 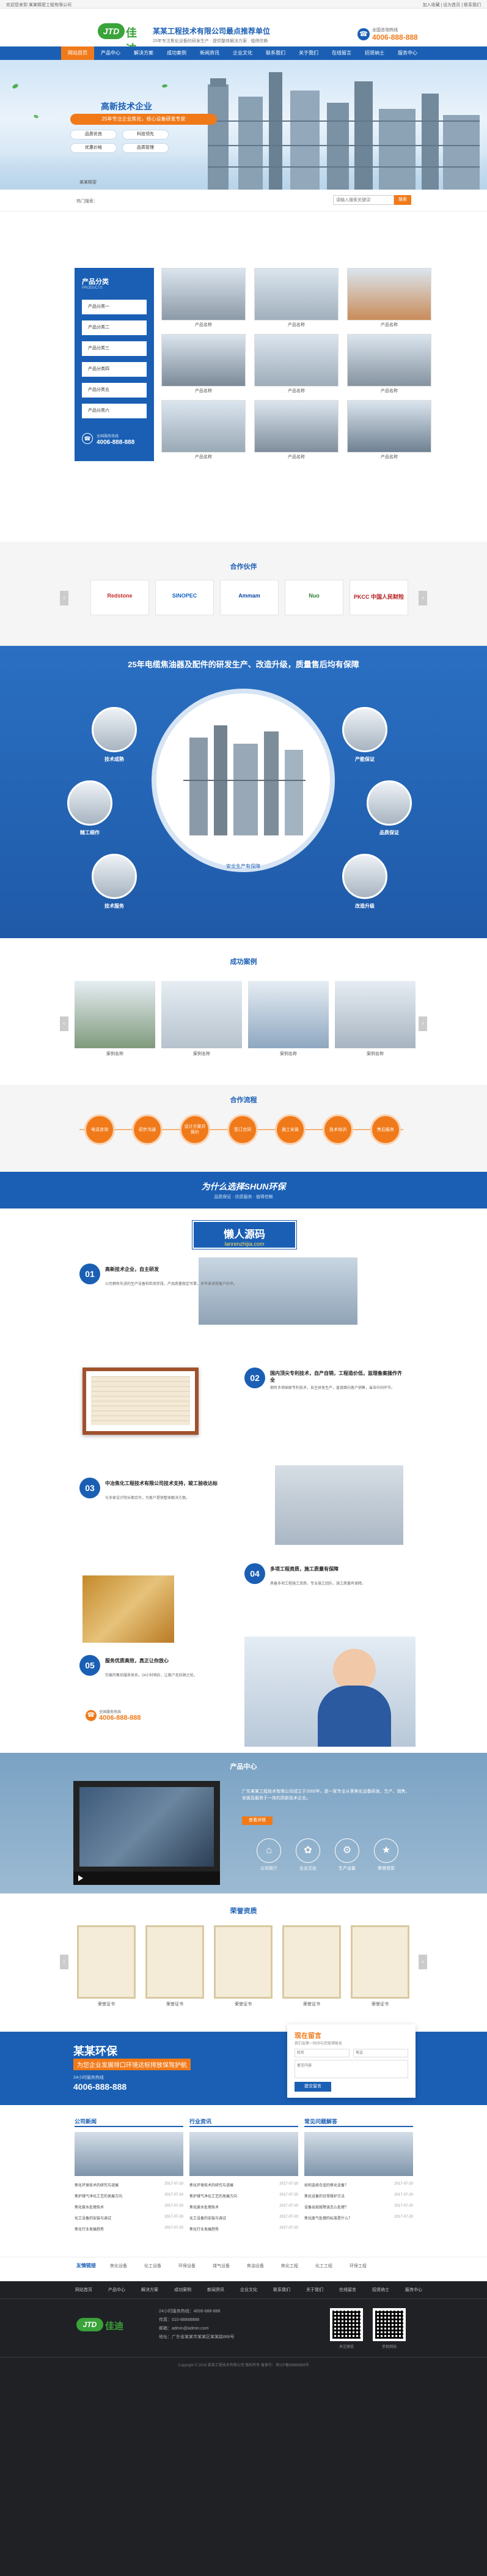 What do you see at coordinates (114, 369) in the screenshot?
I see `product-category-item: 产品分类四` at bounding box center [114, 369].